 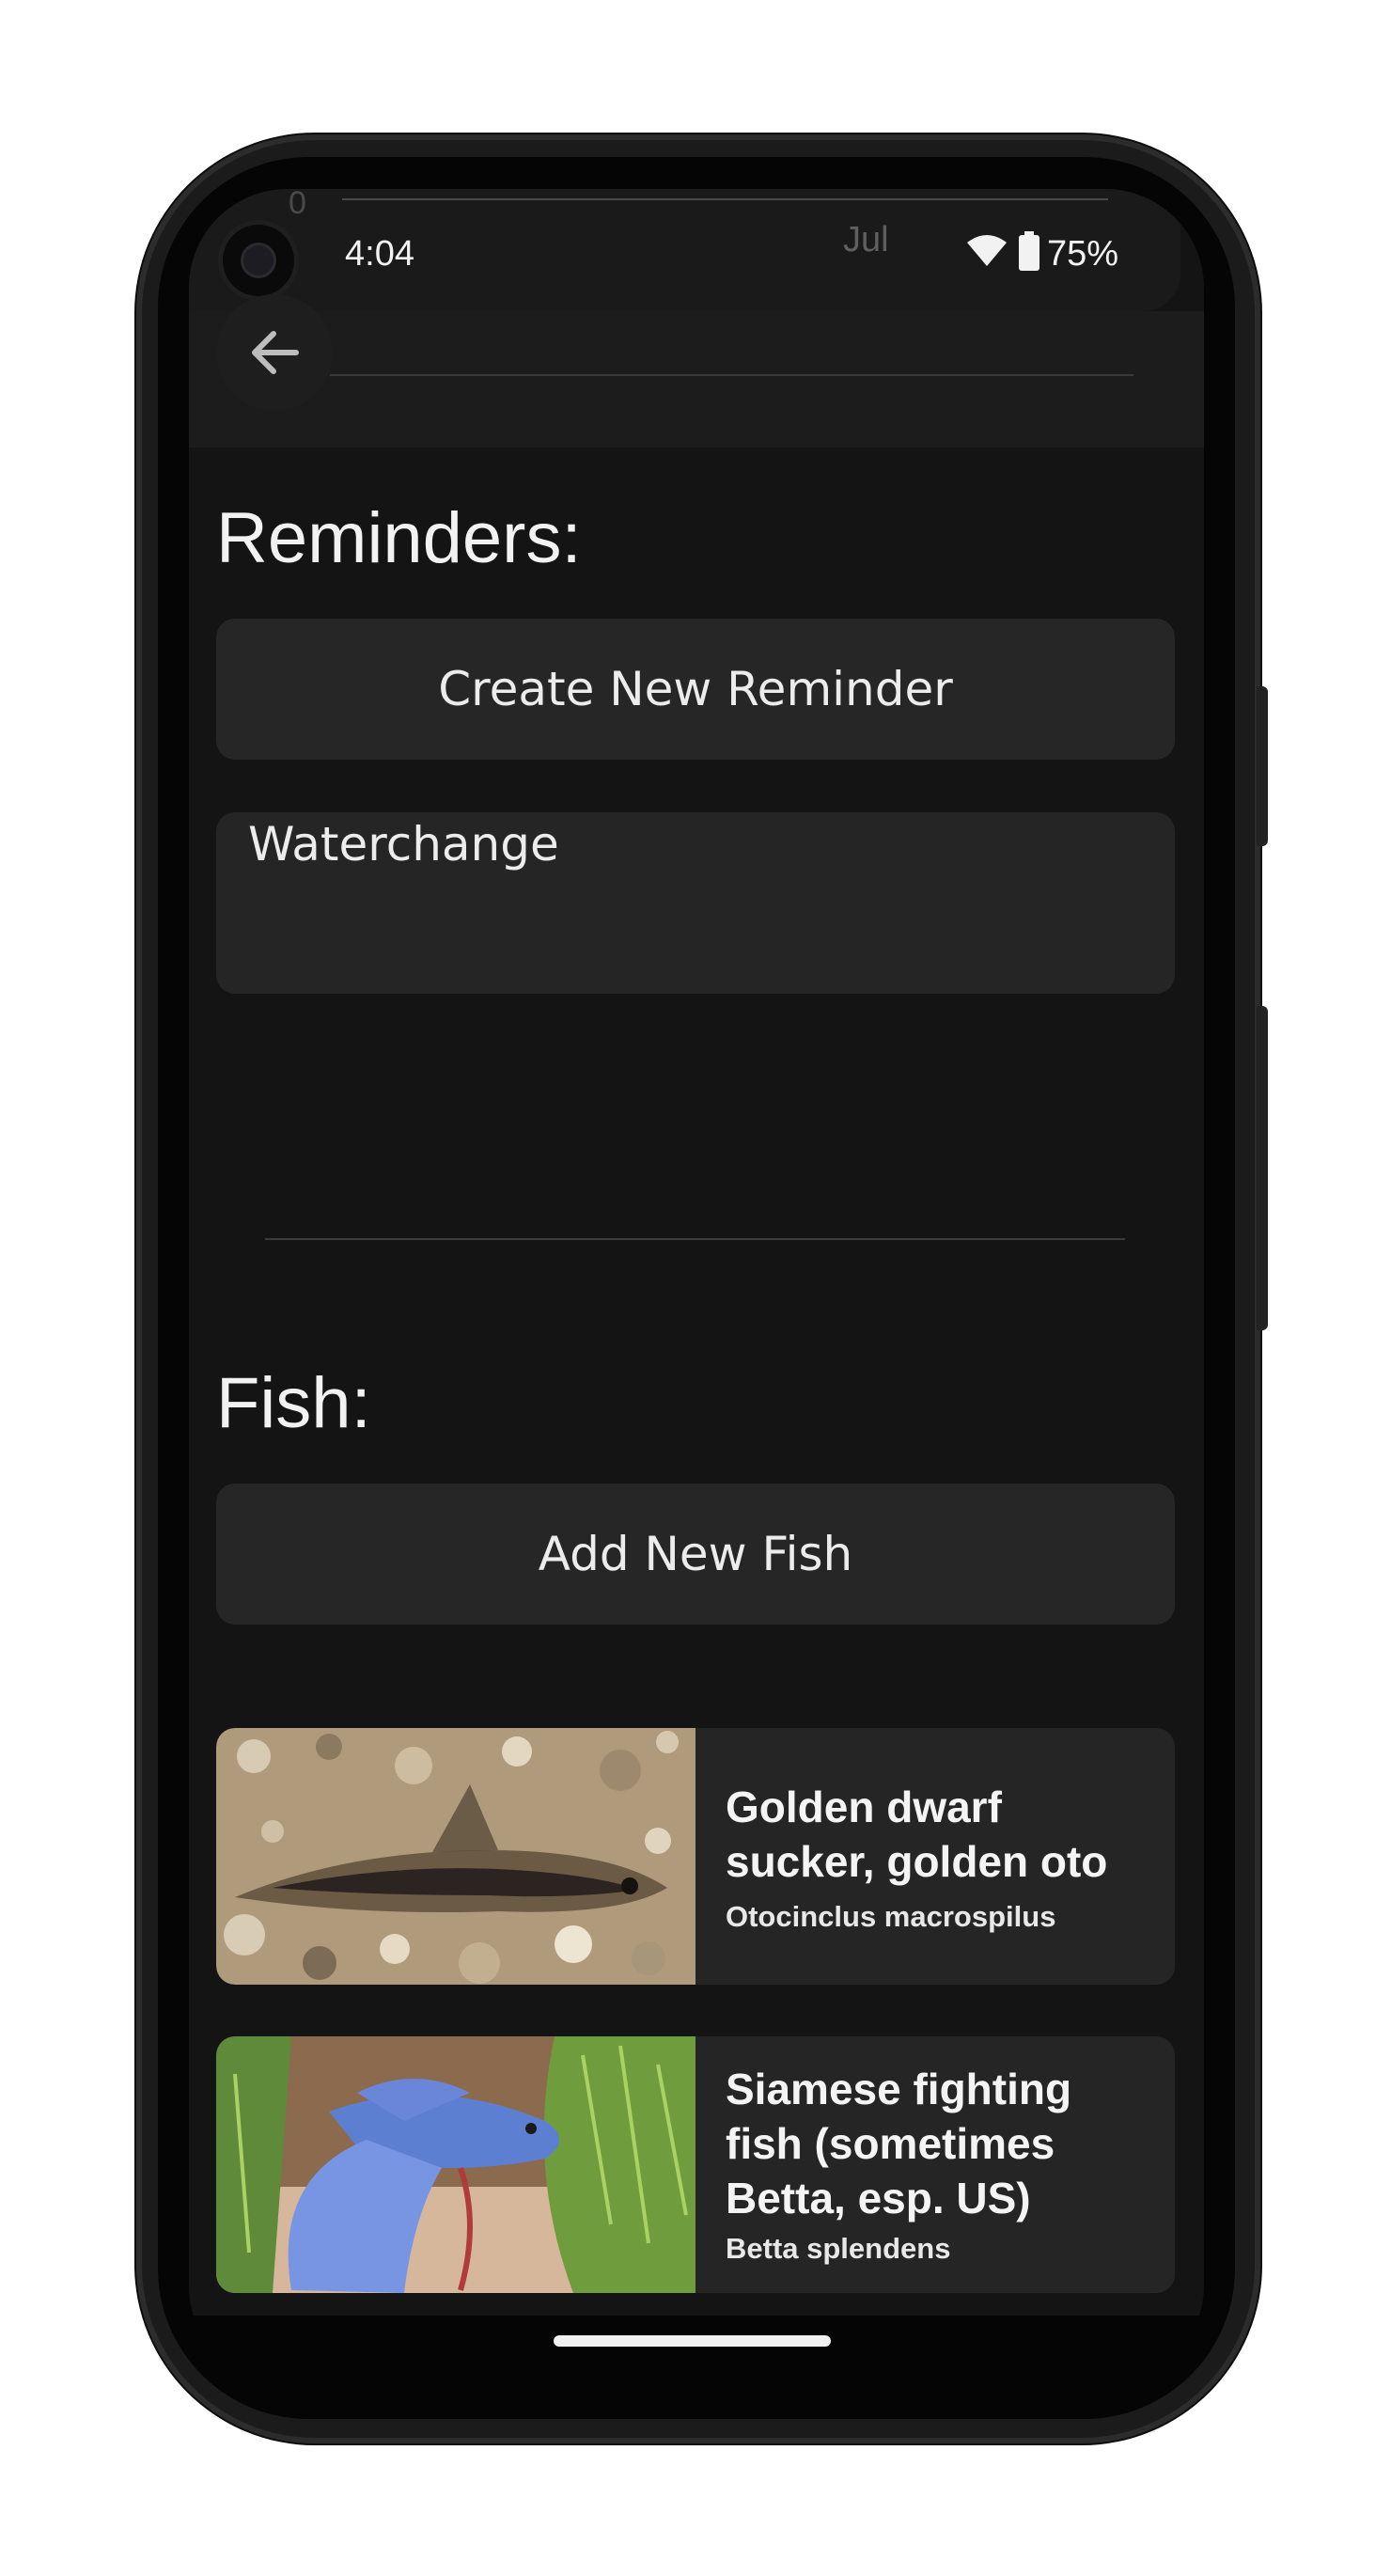 I want to click on fish-photo-betta, so click(x=456, y=2165).